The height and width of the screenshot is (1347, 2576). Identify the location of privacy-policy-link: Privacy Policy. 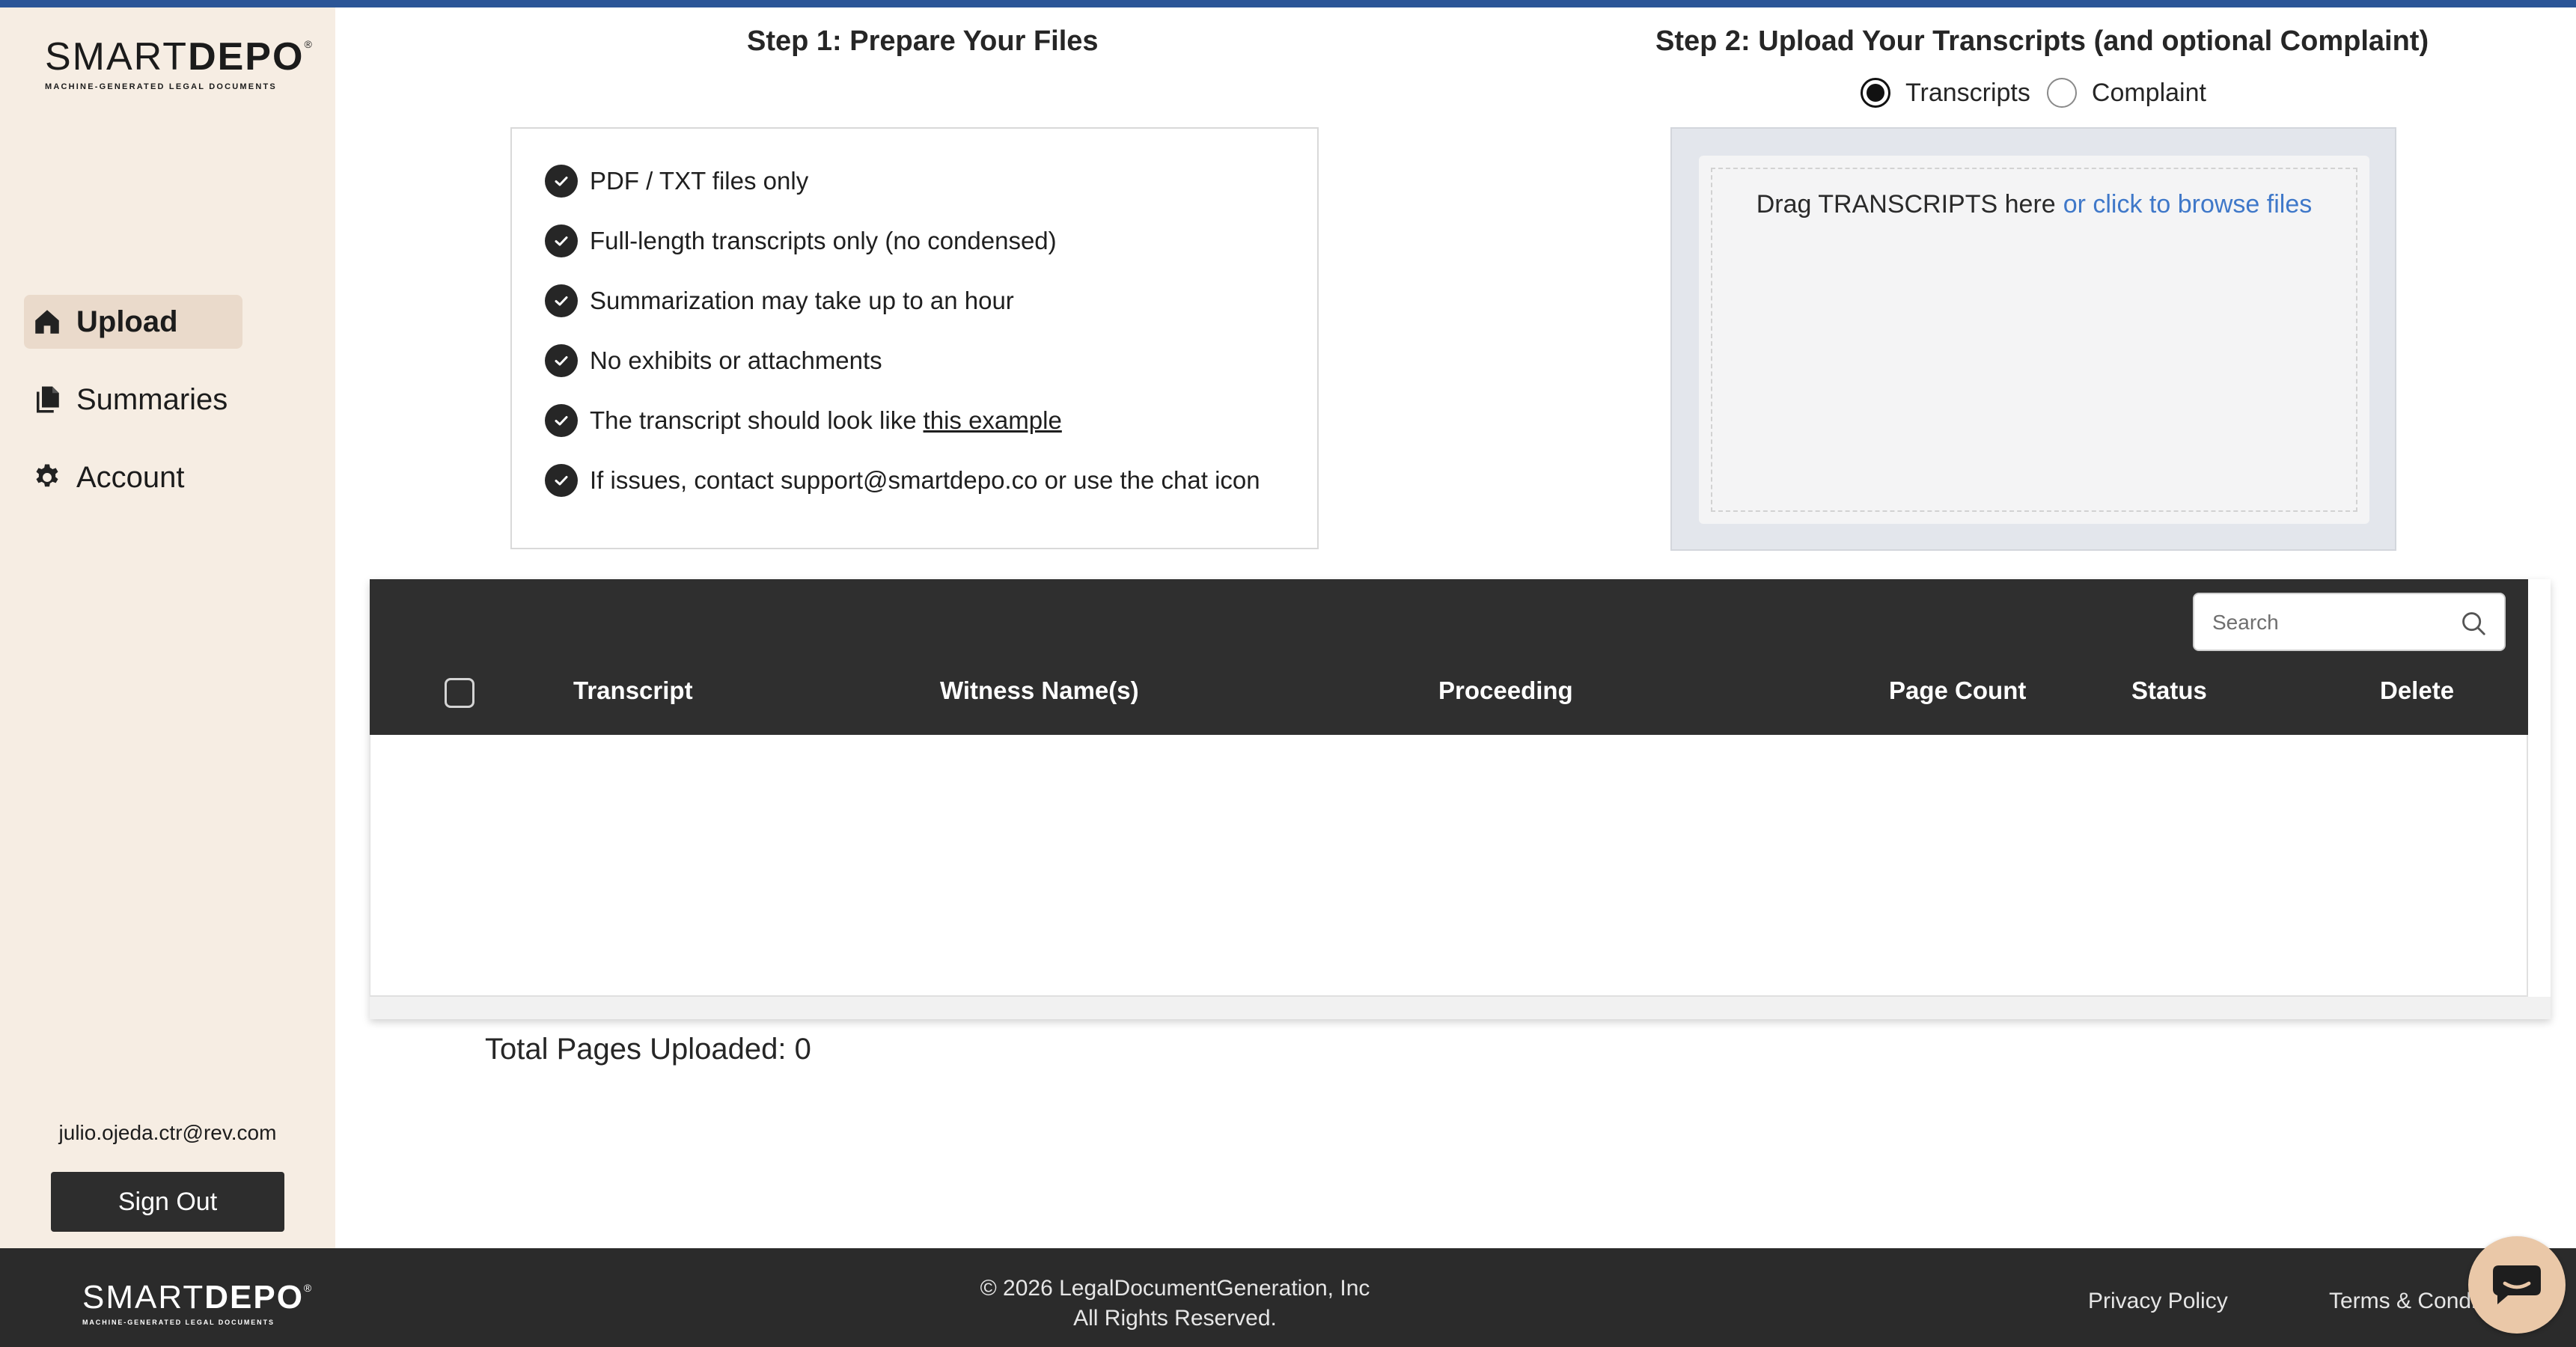
(2158, 1301).